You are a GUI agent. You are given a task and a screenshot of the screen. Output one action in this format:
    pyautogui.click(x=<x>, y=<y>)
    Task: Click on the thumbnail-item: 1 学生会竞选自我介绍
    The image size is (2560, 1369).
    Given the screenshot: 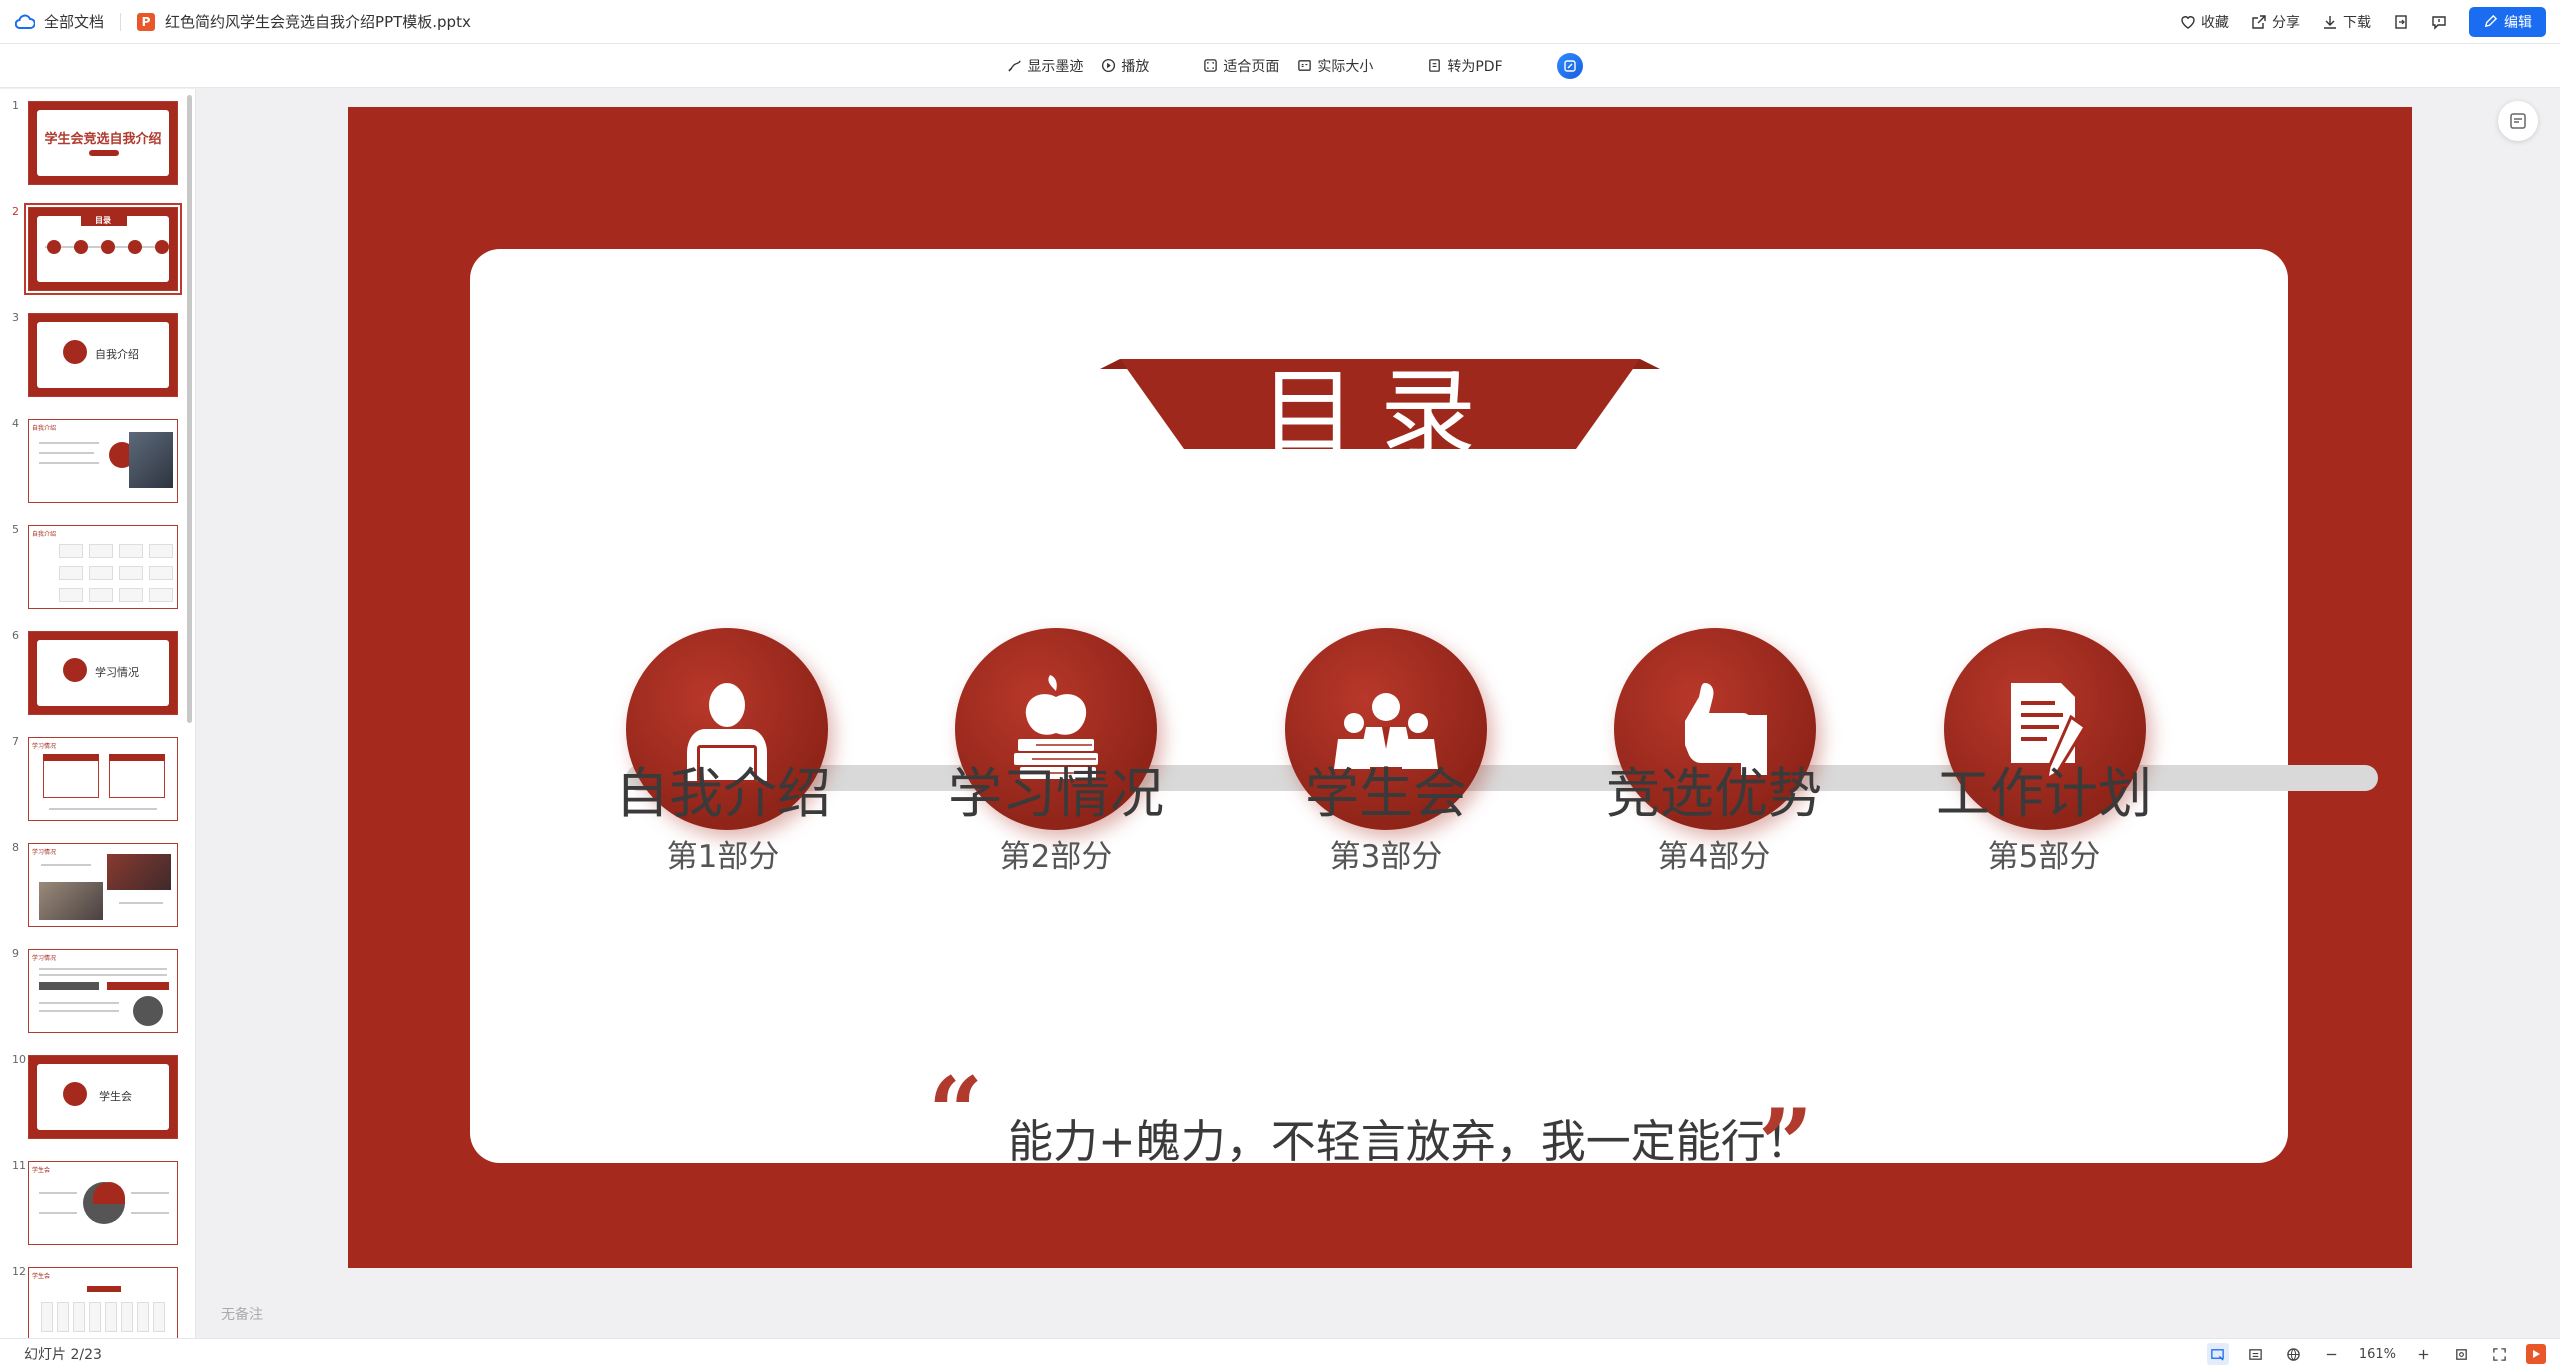 What is the action you would take?
    pyautogui.click(x=95, y=144)
    